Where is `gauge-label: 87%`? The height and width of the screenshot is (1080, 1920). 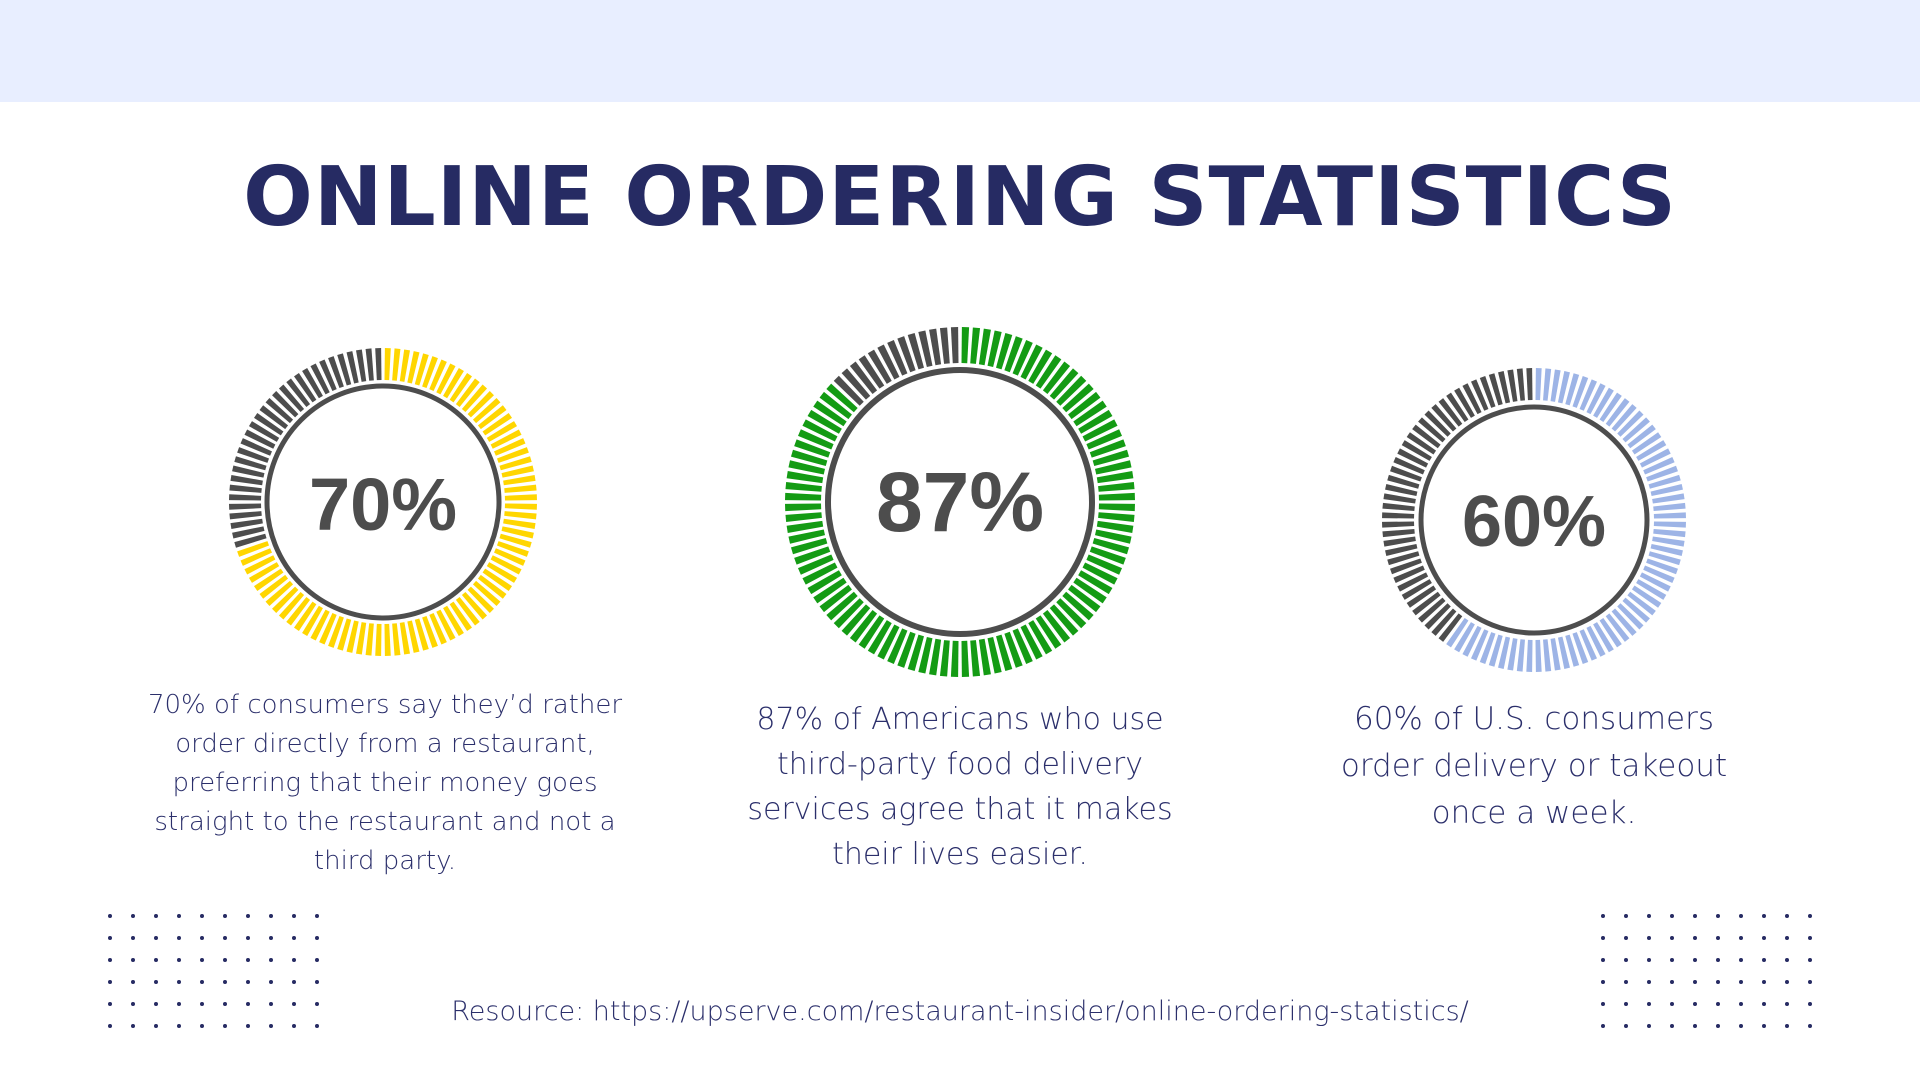
gauge-label: 87% is located at coordinates (960, 502).